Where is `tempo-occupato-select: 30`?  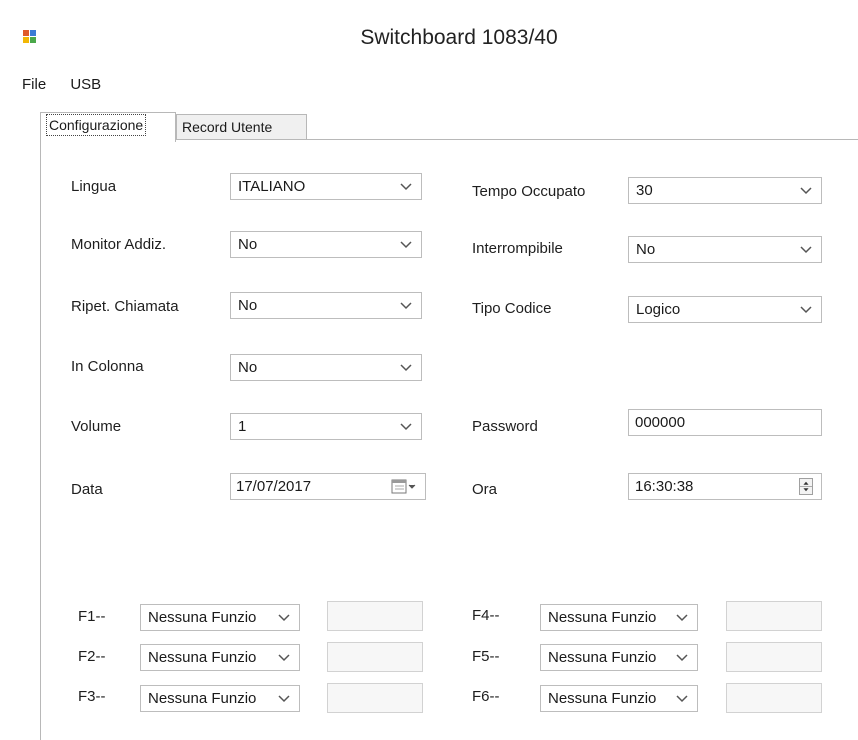
tempo-occupato-select: 30 is located at coordinates (725, 190).